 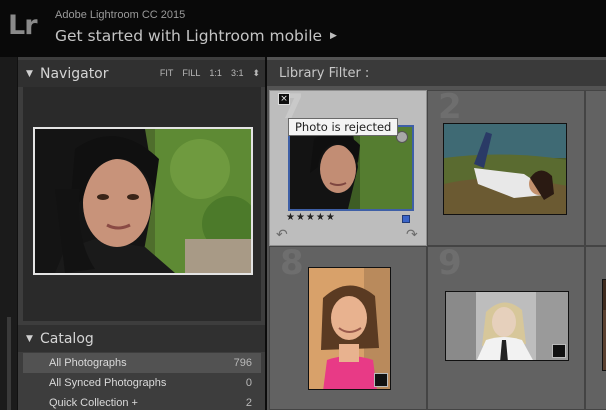 I want to click on reject-tooltip: Photo is rejected, so click(x=343, y=127).